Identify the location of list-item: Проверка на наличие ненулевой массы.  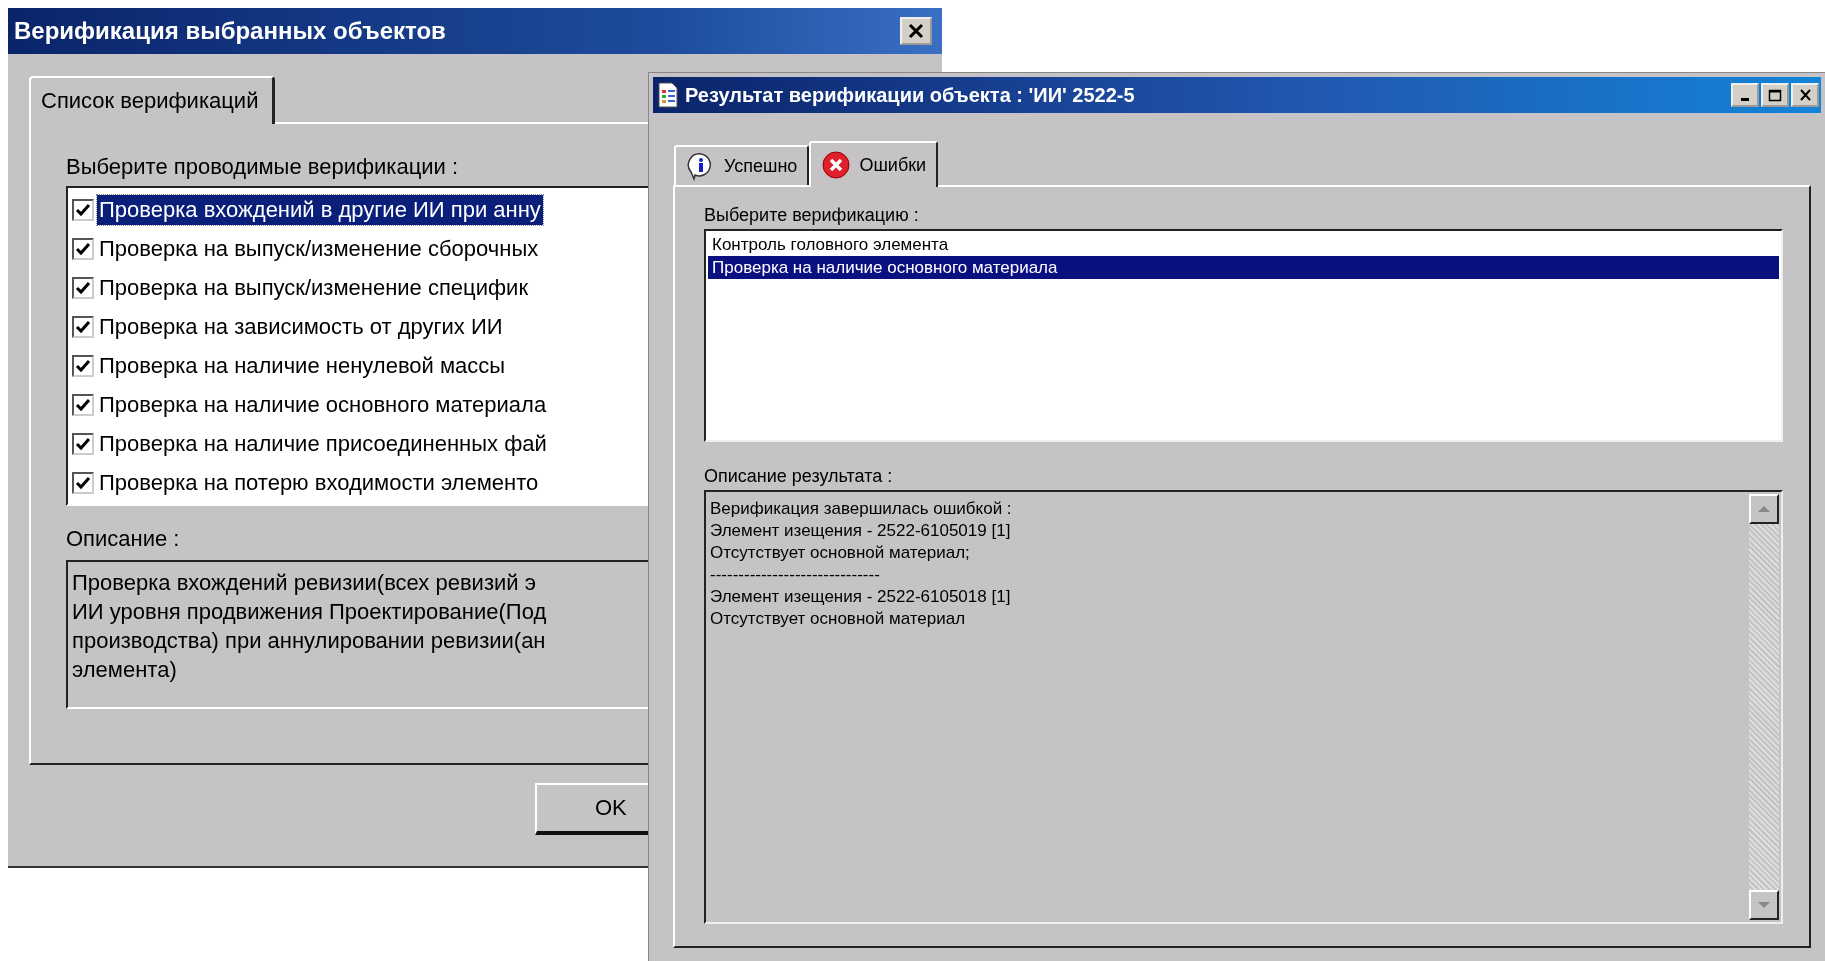
(302, 365).